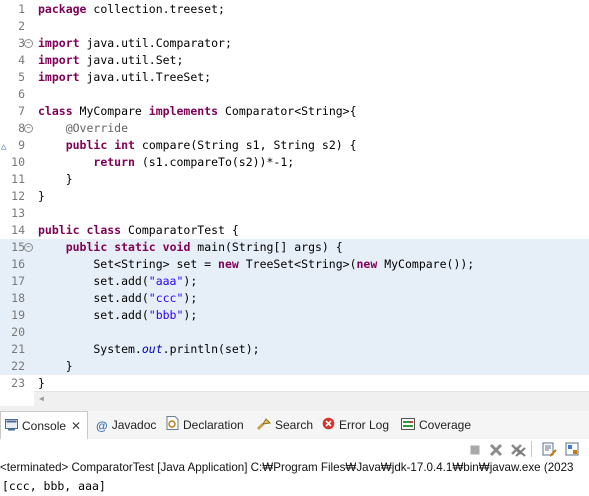 This screenshot has width=589, height=496. What do you see at coordinates (190, 247) in the screenshot?
I see `code-text: public static void main(String[] args) {` at bounding box center [190, 247].